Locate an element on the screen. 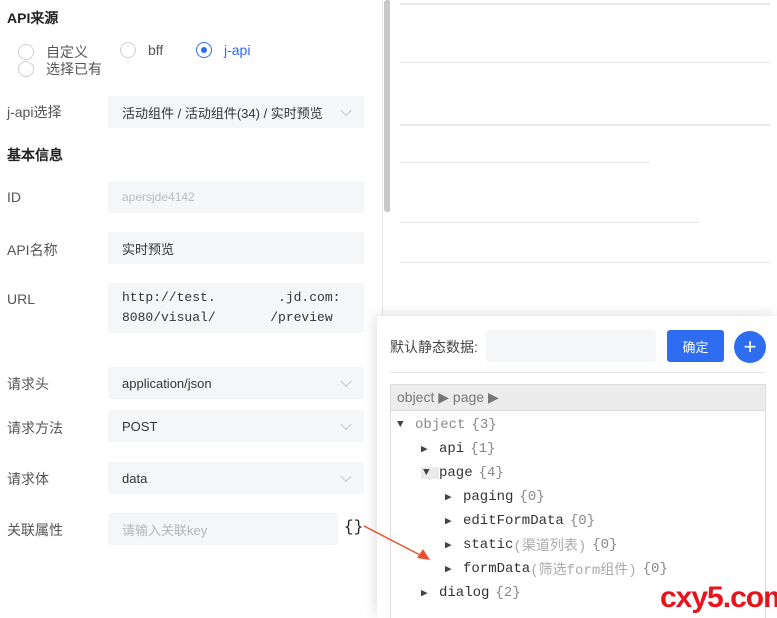 The image size is (777, 618). related-key-input: 请输入关联key is located at coordinates (223, 529).